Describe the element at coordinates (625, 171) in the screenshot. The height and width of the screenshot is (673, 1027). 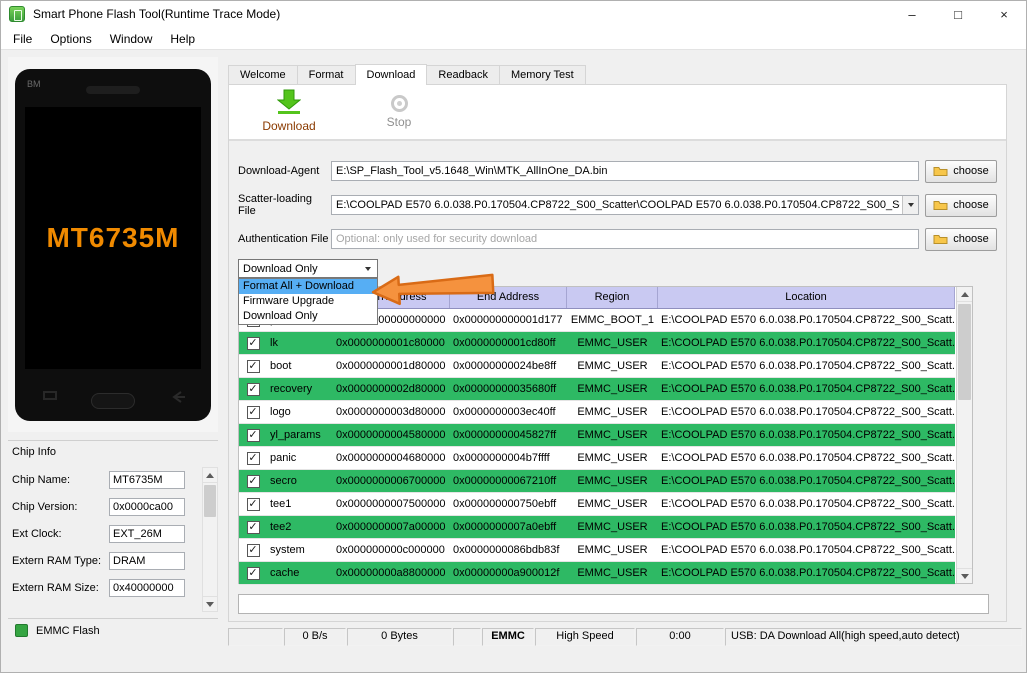
I see `download-agent-input` at that location.